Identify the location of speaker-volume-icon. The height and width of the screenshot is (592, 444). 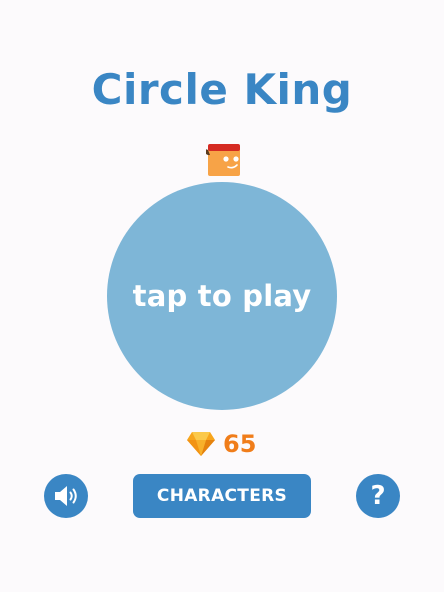
(66, 496).